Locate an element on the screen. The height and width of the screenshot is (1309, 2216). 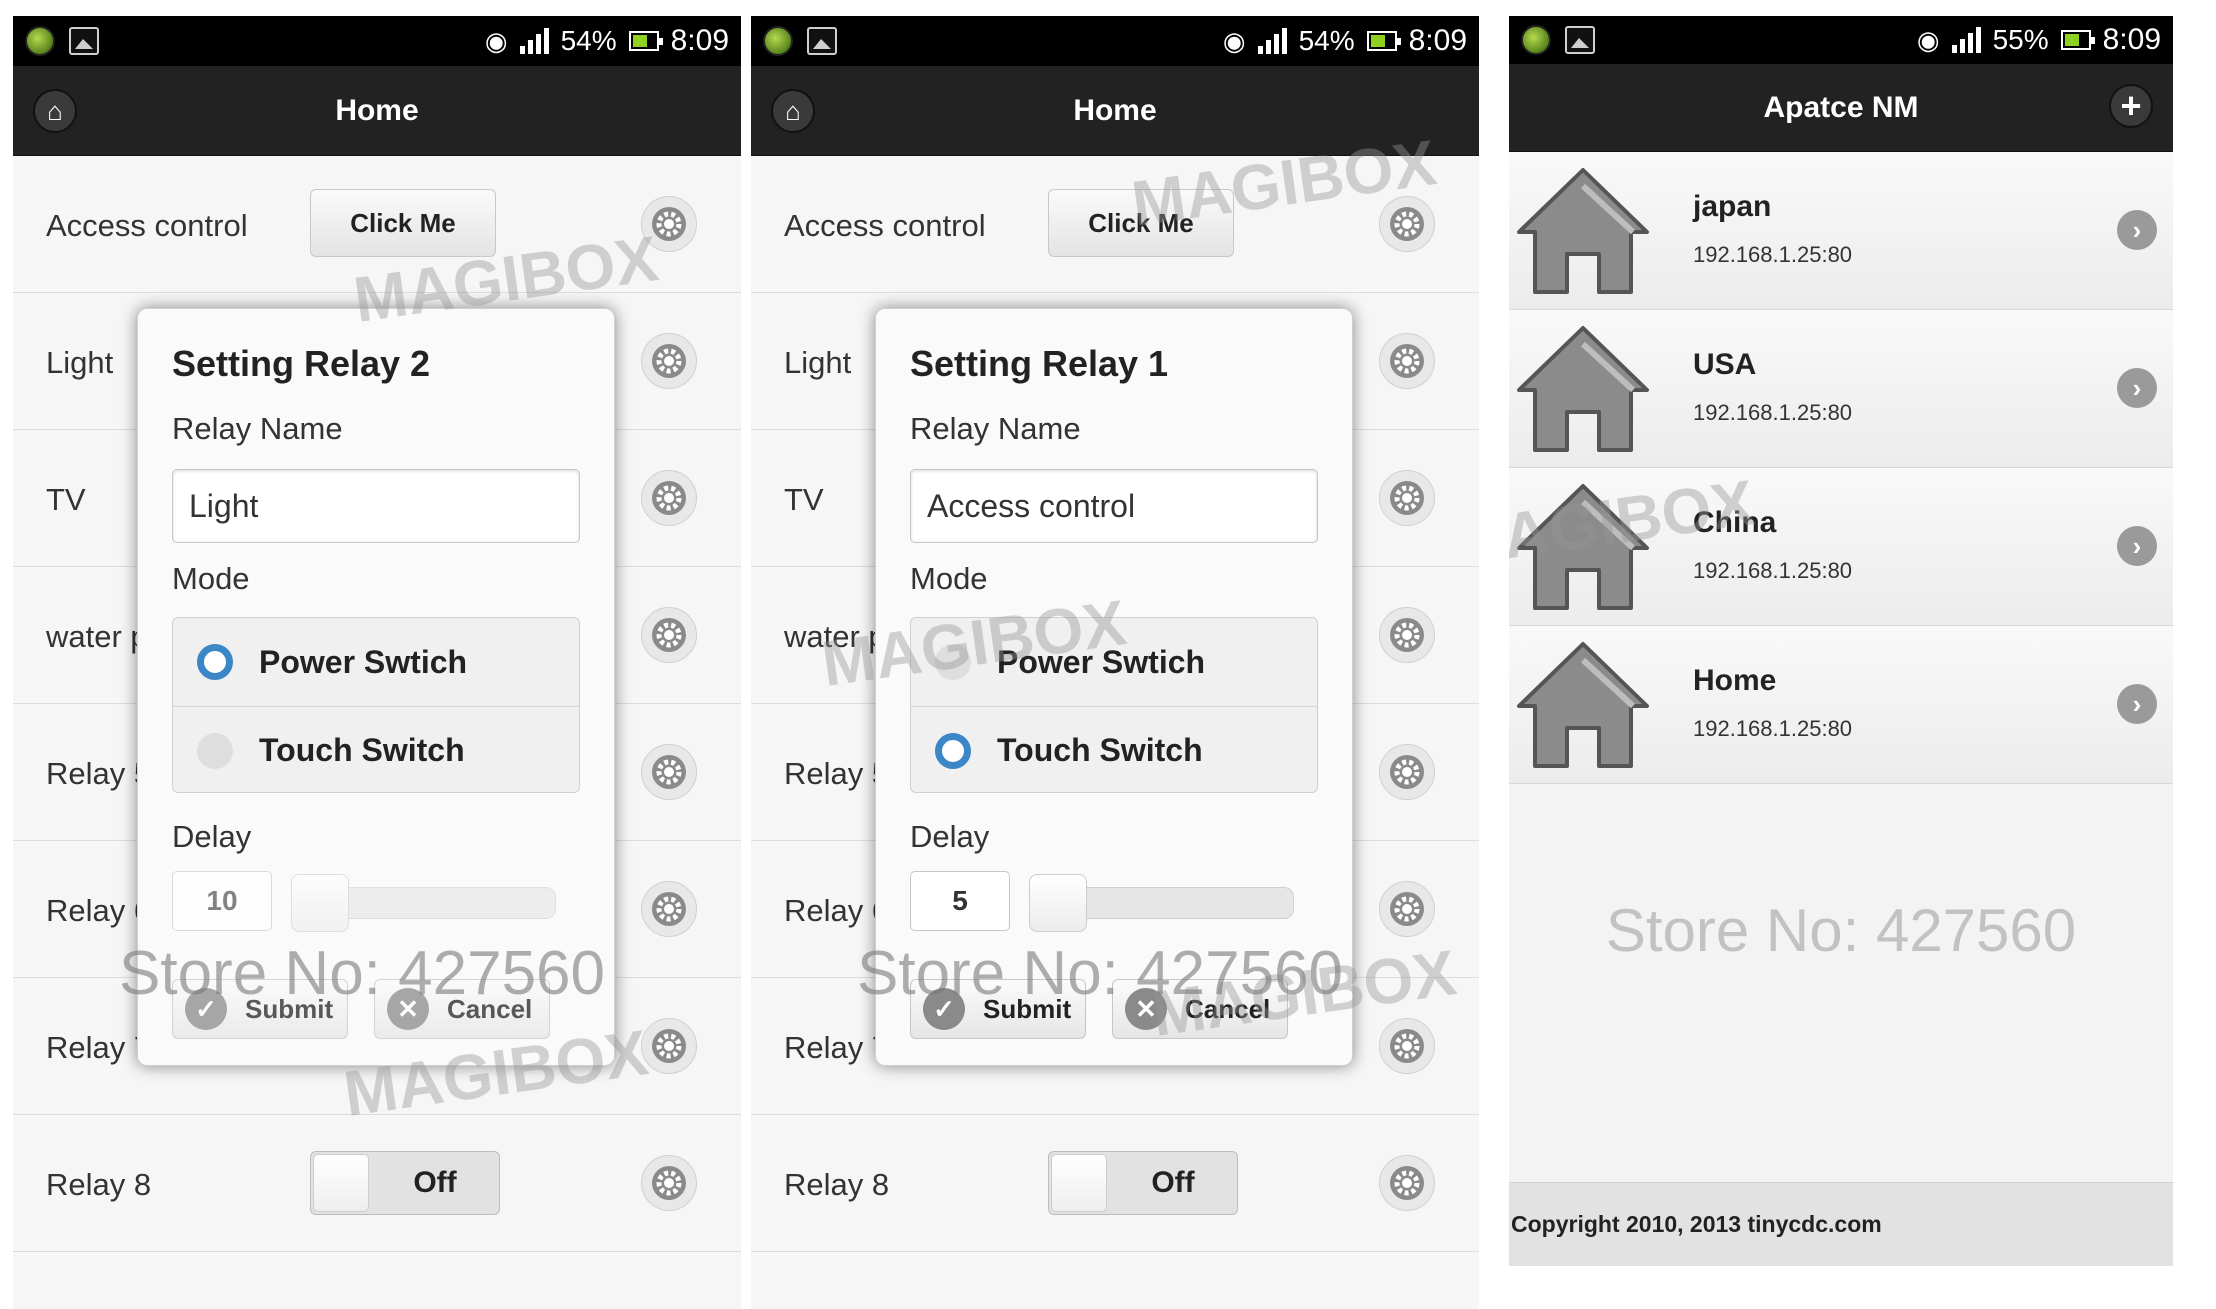
radio-selected-icon is located at coordinates (215, 662).